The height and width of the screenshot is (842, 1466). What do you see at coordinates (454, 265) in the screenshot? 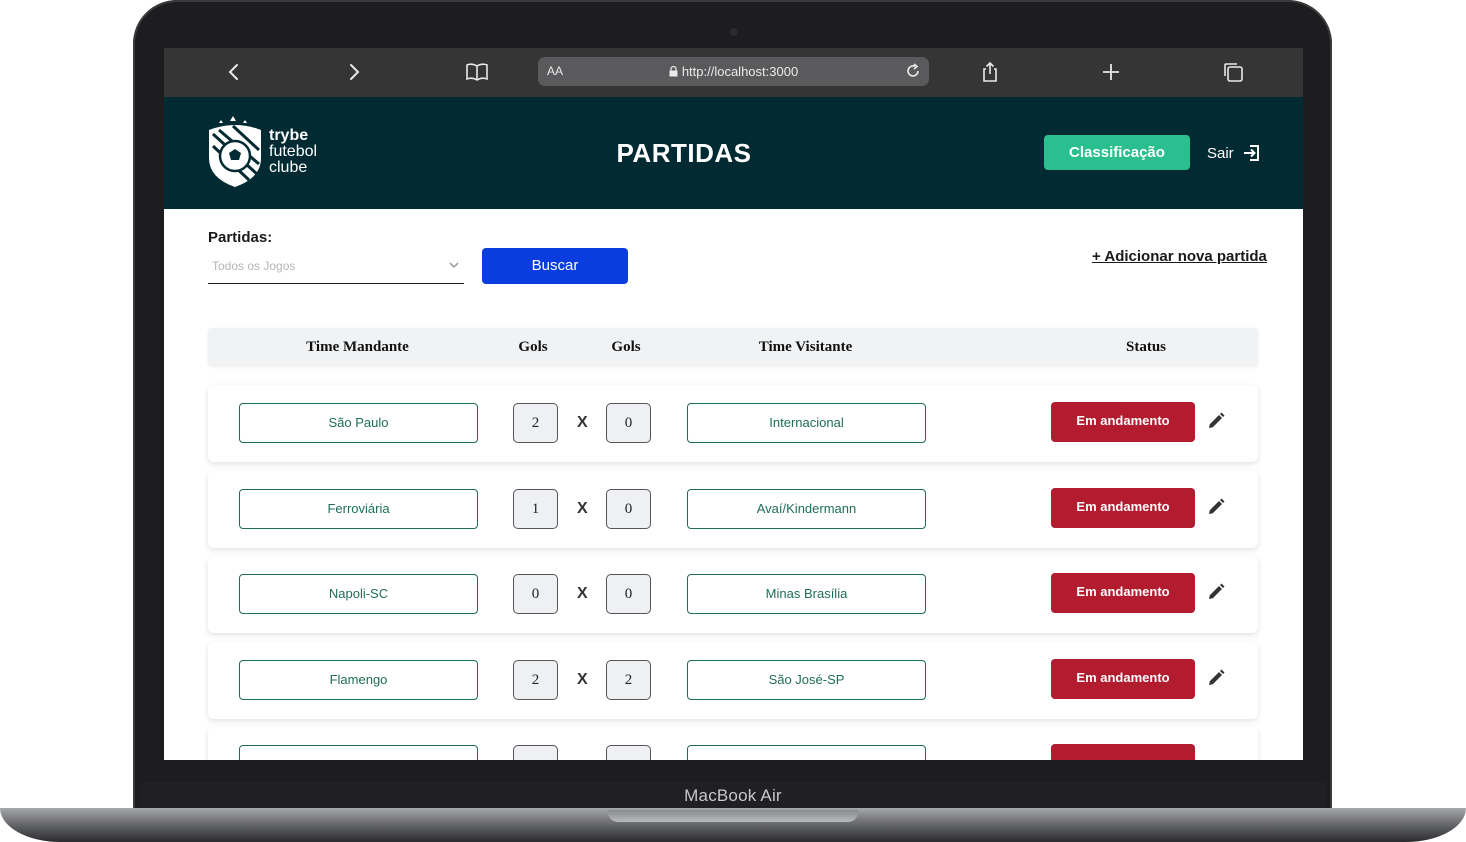
I see `chevron-down-icon` at bounding box center [454, 265].